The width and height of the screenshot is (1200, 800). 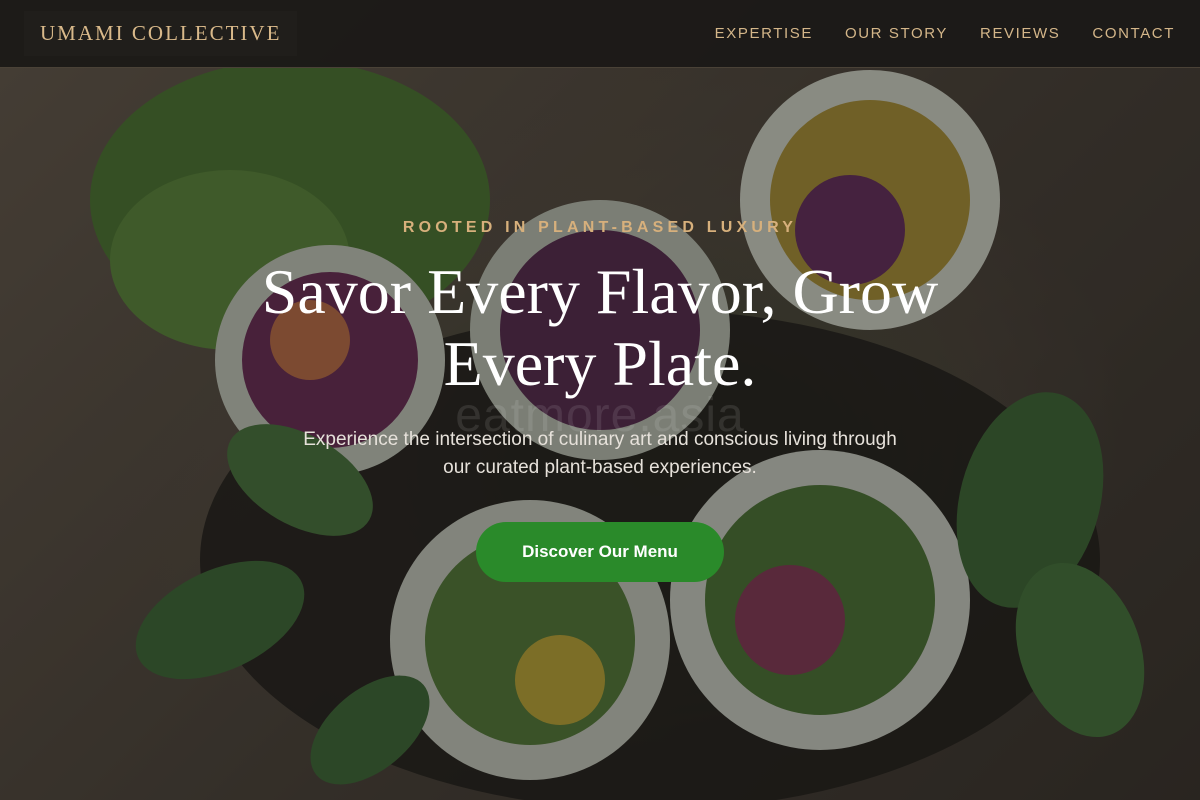 What do you see at coordinates (764, 33) in the screenshot?
I see `nav-link-expertise: EXPERTISE` at bounding box center [764, 33].